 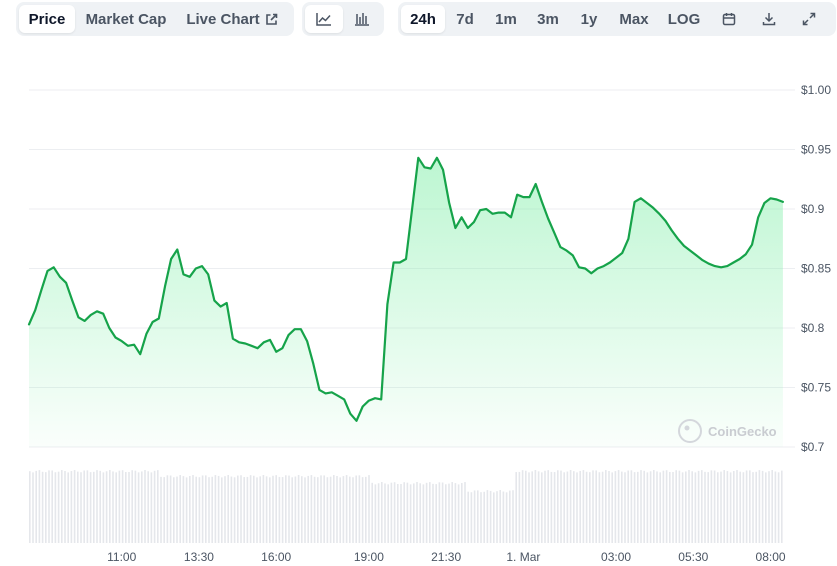 What do you see at coordinates (813, 209) in the screenshot?
I see `y-tick-label: $0.9` at bounding box center [813, 209].